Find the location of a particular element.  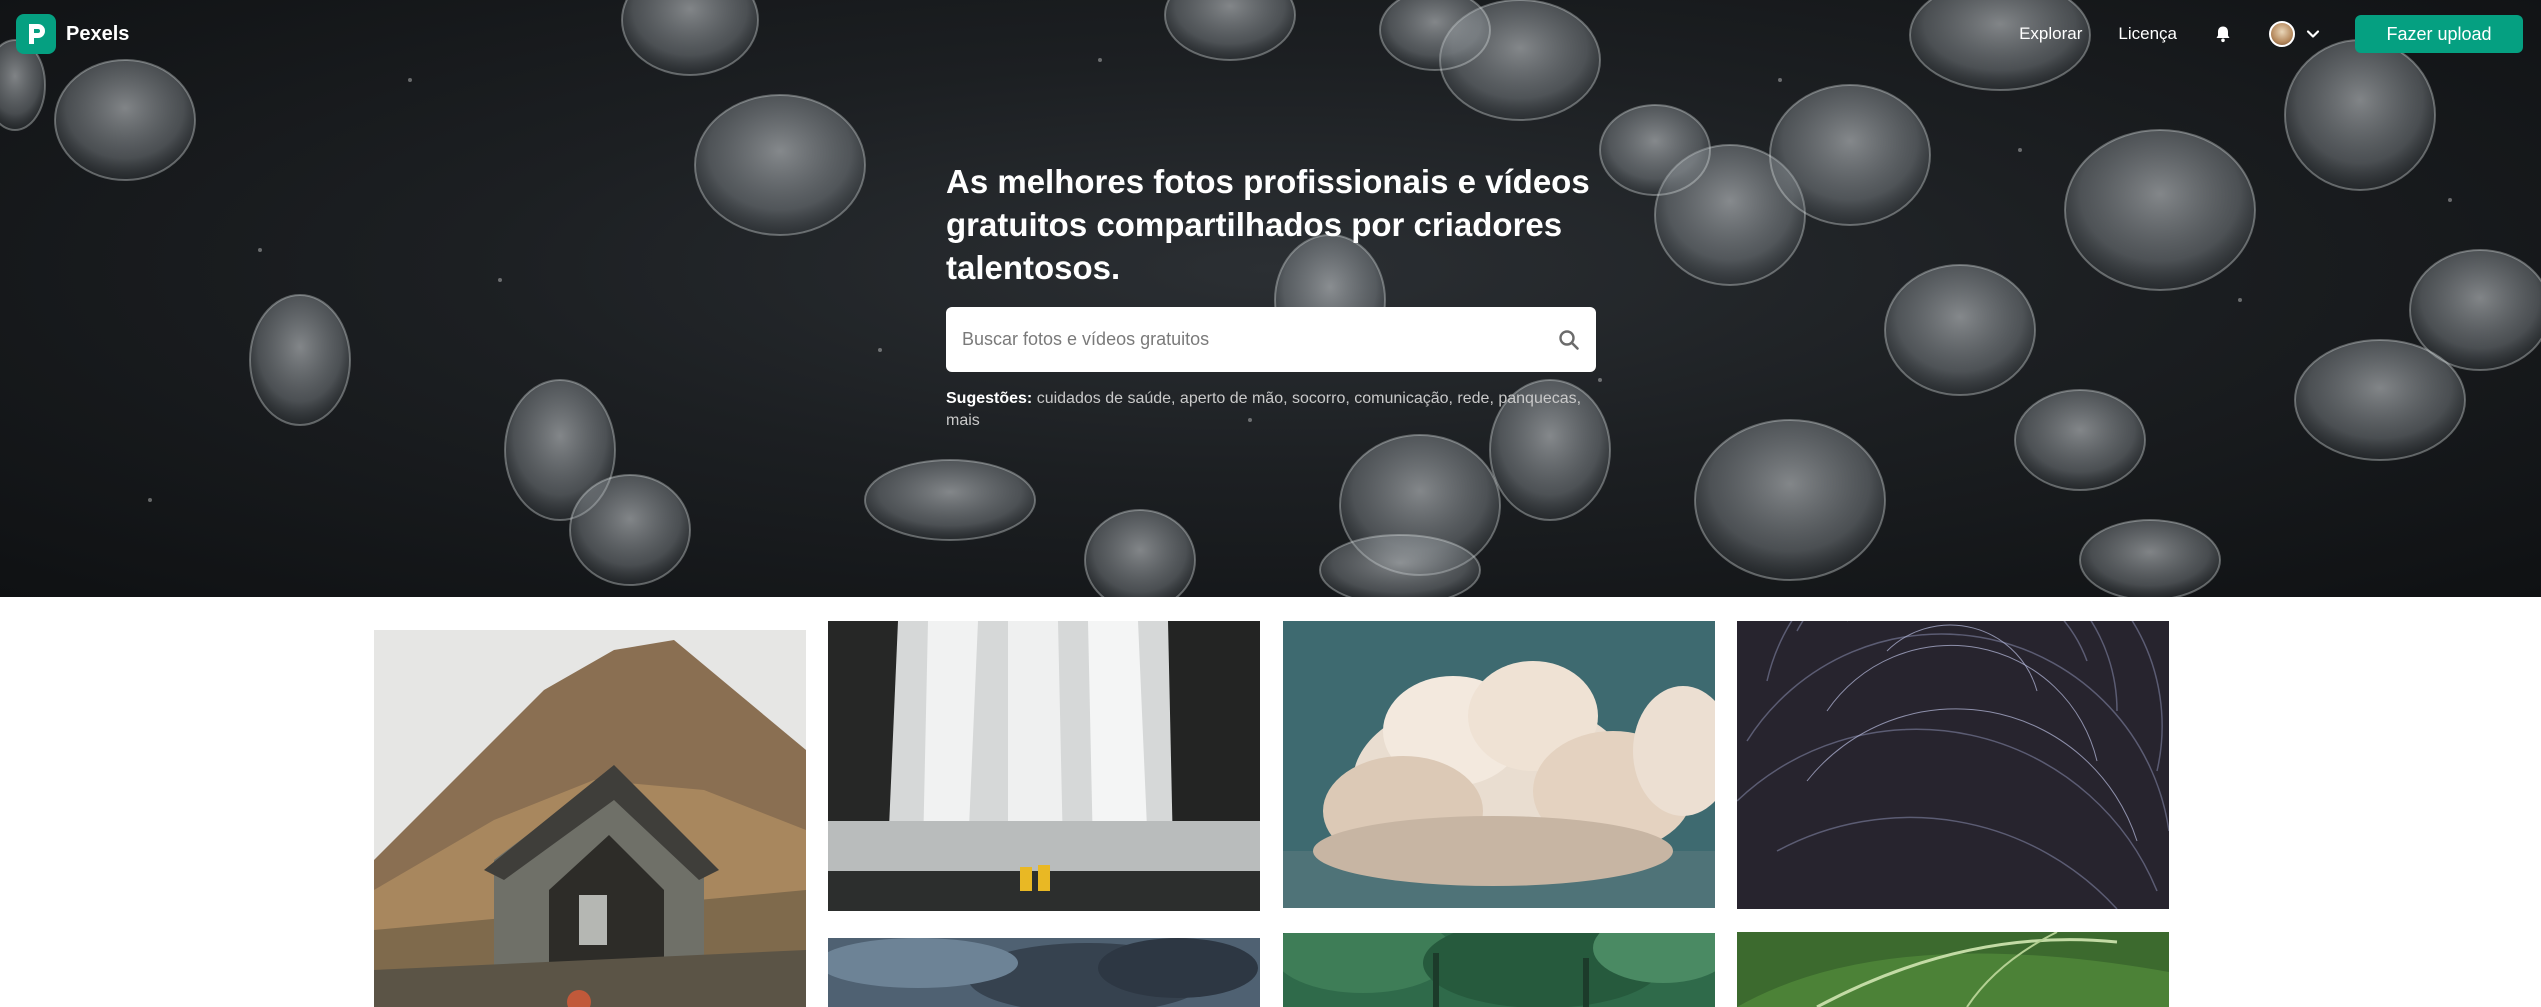

nav-explore-link: Explorar is located at coordinates (2050, 34).